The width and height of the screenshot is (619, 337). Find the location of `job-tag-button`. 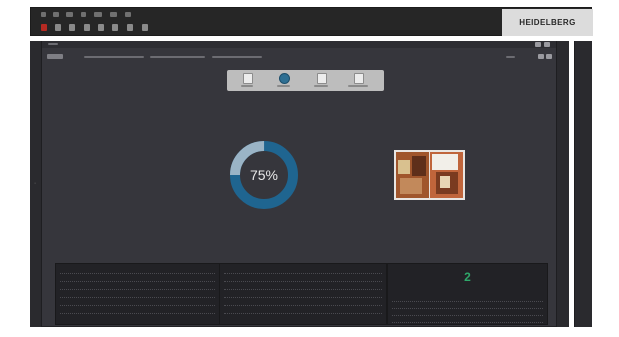

job-tag-button is located at coordinates (55, 56).